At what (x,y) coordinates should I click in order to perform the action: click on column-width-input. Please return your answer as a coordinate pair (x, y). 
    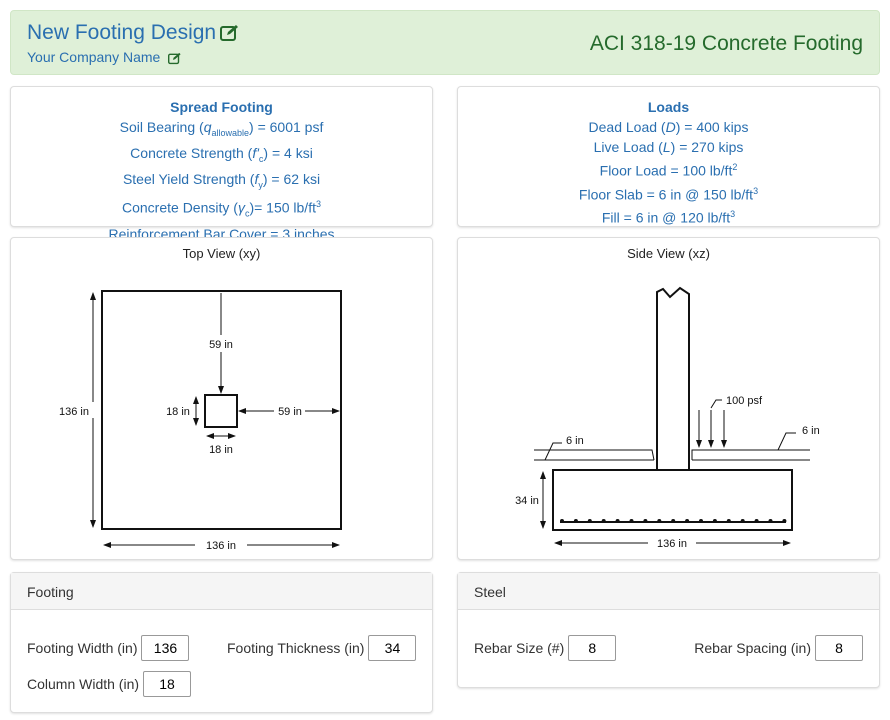
    Looking at the image, I should click on (167, 684).